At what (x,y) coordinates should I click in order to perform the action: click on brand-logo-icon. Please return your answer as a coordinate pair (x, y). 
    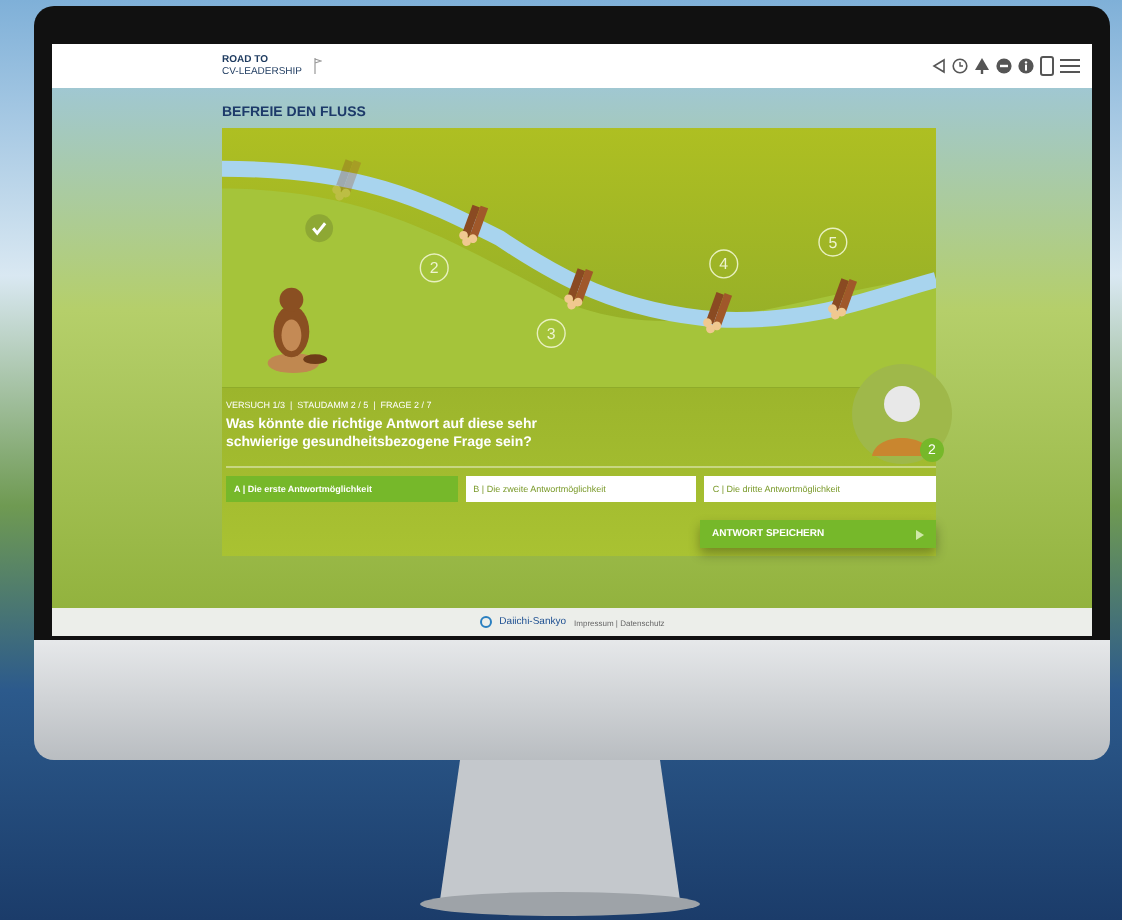
    Looking at the image, I should click on (485, 622).